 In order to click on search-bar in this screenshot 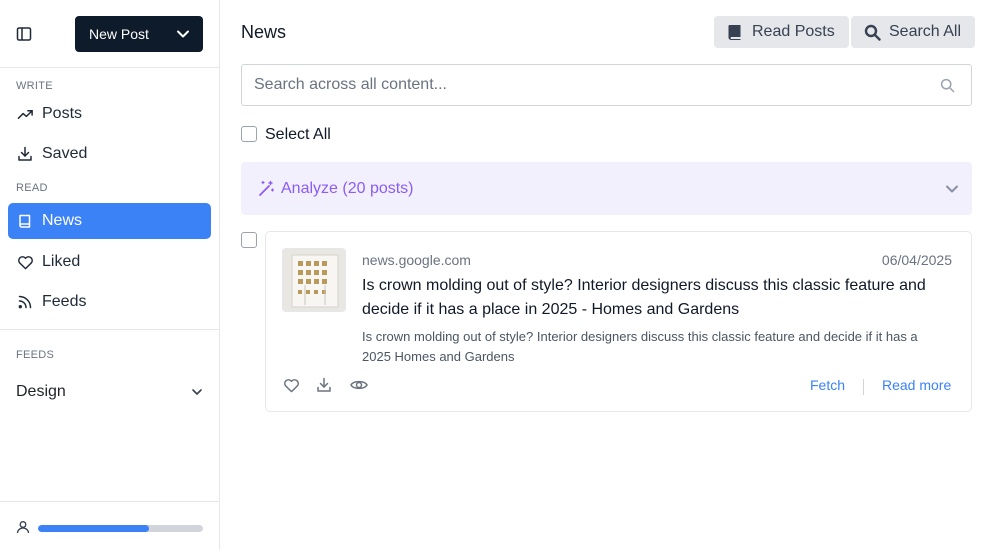, I will do `click(606, 85)`.